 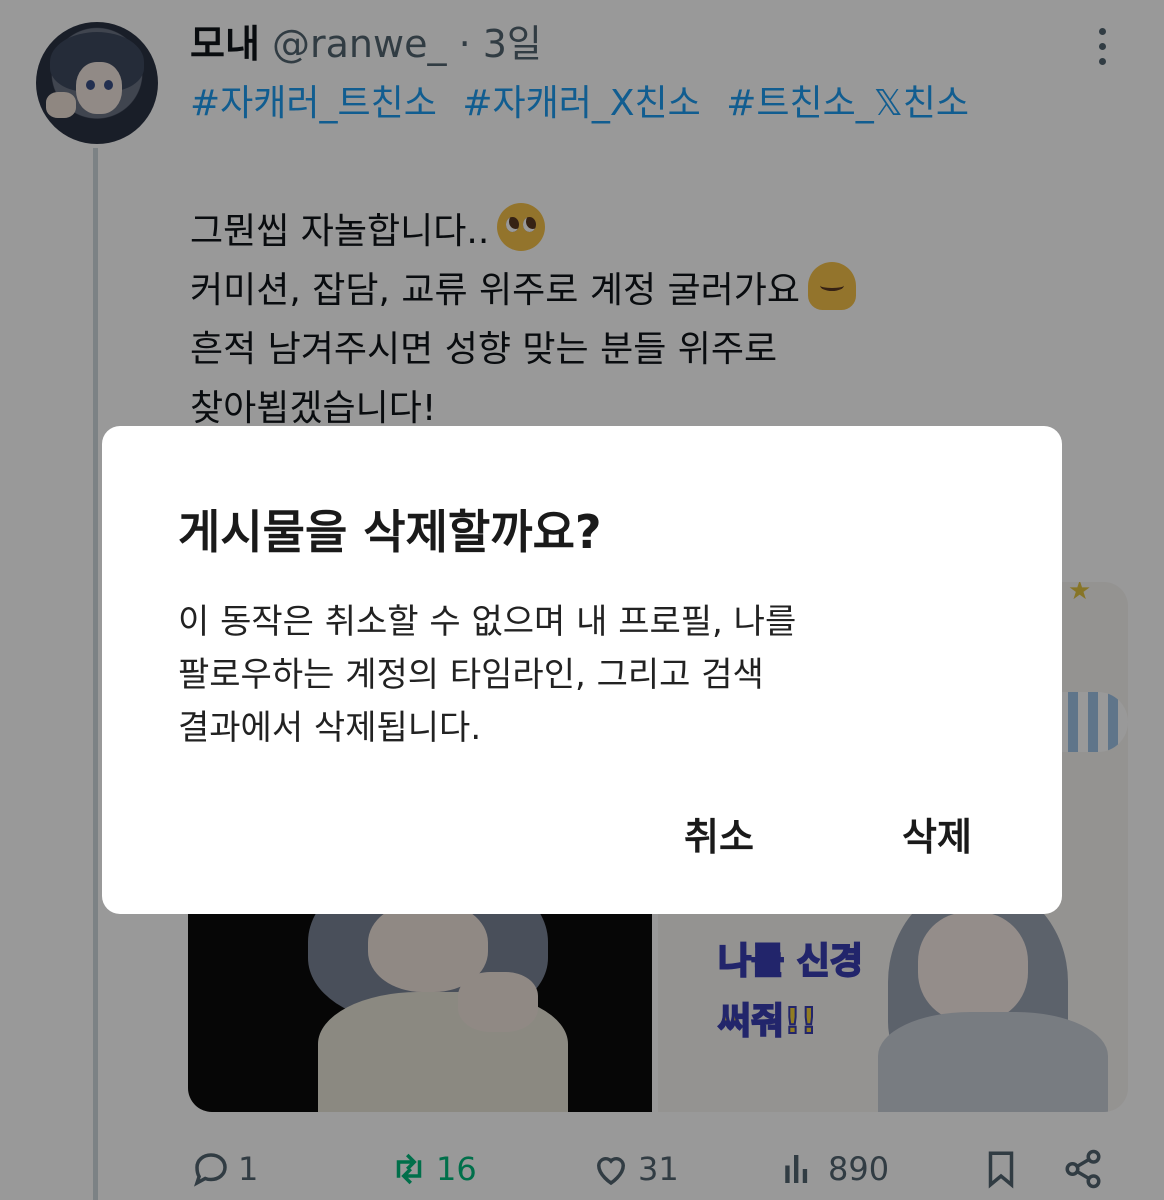 I want to click on dialog-message-line: 팔로우하는 계정의 타임라인, 그리고 검색, so click(x=471, y=675).